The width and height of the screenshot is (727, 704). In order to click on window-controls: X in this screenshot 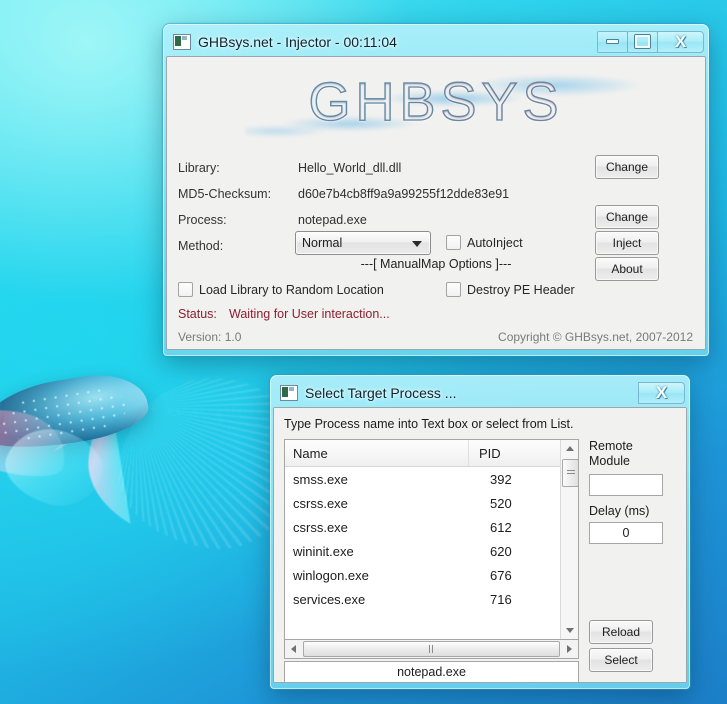, I will do `click(650, 41)`.